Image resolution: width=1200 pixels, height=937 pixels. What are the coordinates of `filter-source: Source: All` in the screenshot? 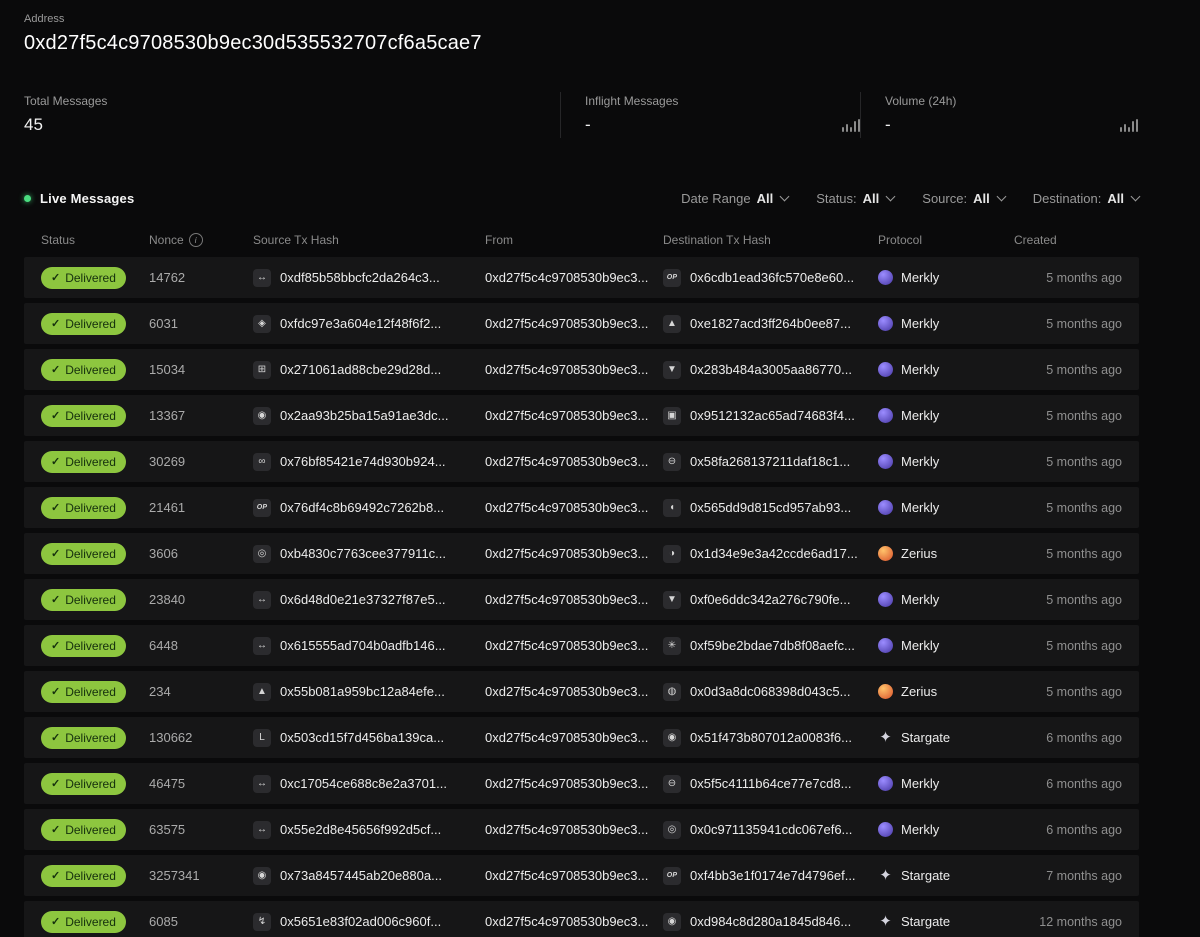 It's located at (964, 198).